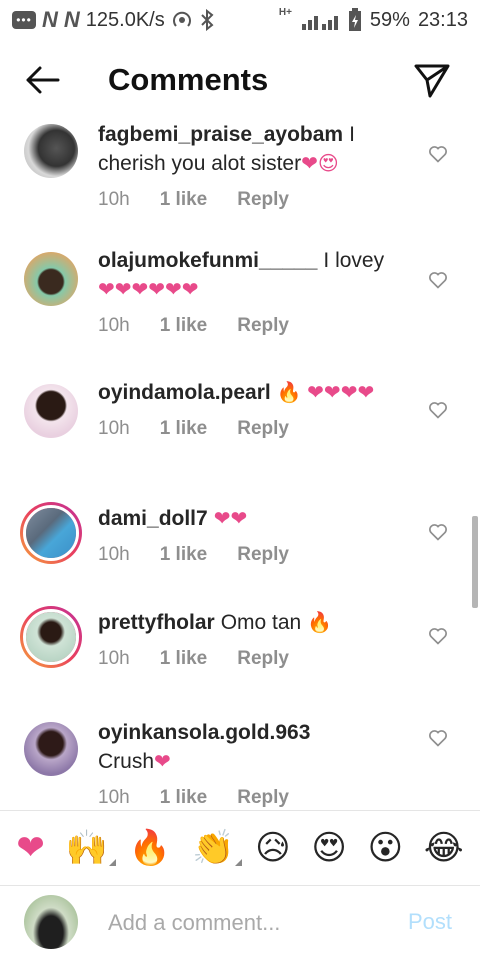 This screenshot has height=960, width=480. What do you see at coordinates (442, 19) in the screenshot?
I see `clock: 23:13` at bounding box center [442, 19].